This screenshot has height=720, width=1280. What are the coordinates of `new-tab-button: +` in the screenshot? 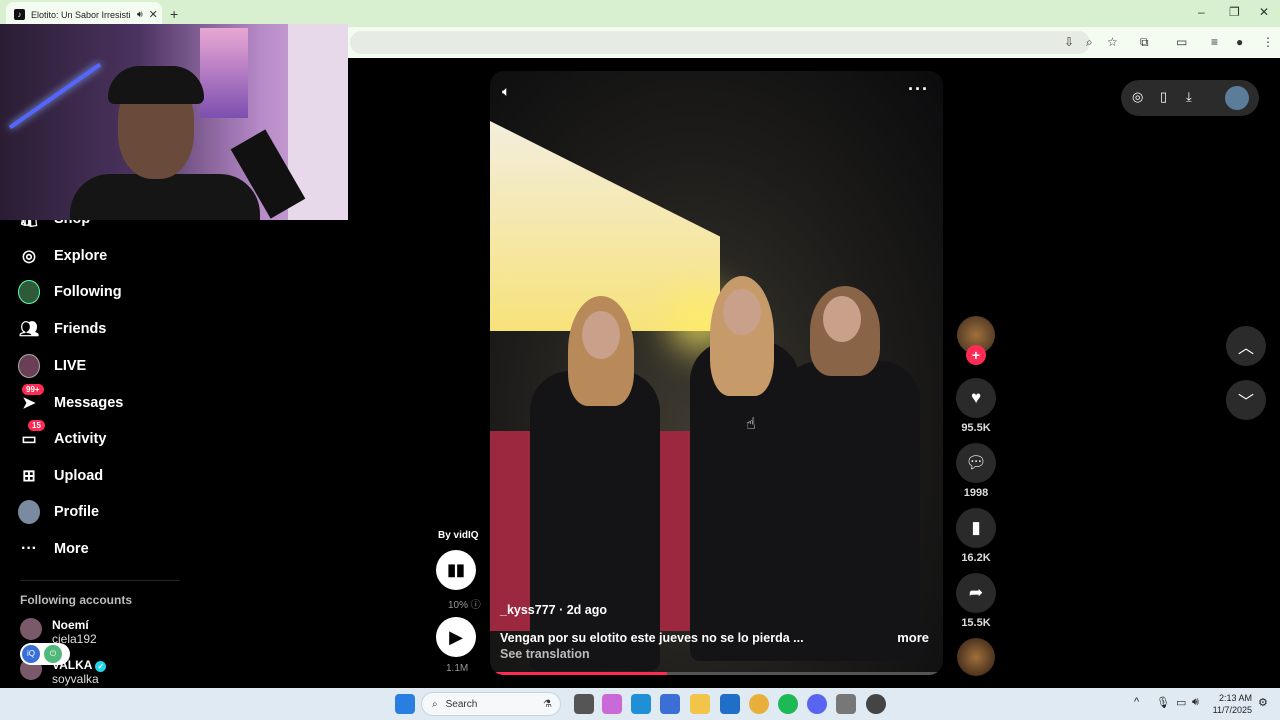 It's located at (174, 14).